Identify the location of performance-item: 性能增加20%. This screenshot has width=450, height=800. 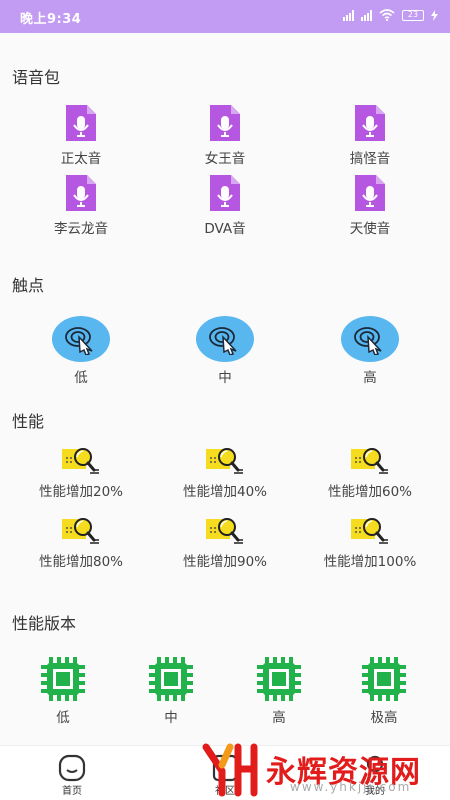
(81, 473).